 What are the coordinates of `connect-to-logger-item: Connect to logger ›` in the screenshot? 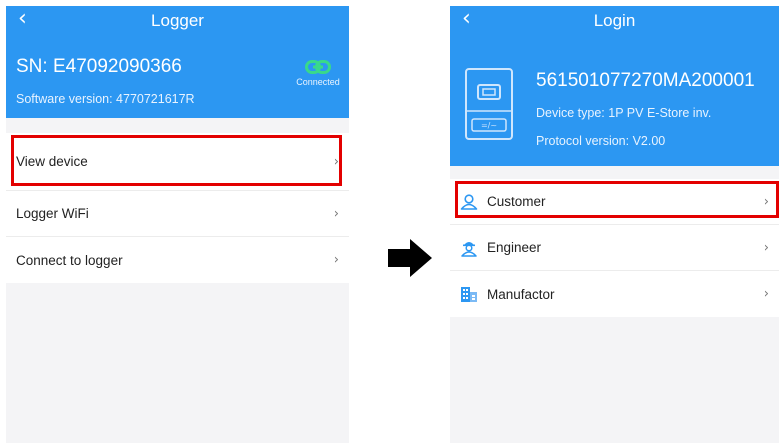 It's located at (177, 260).